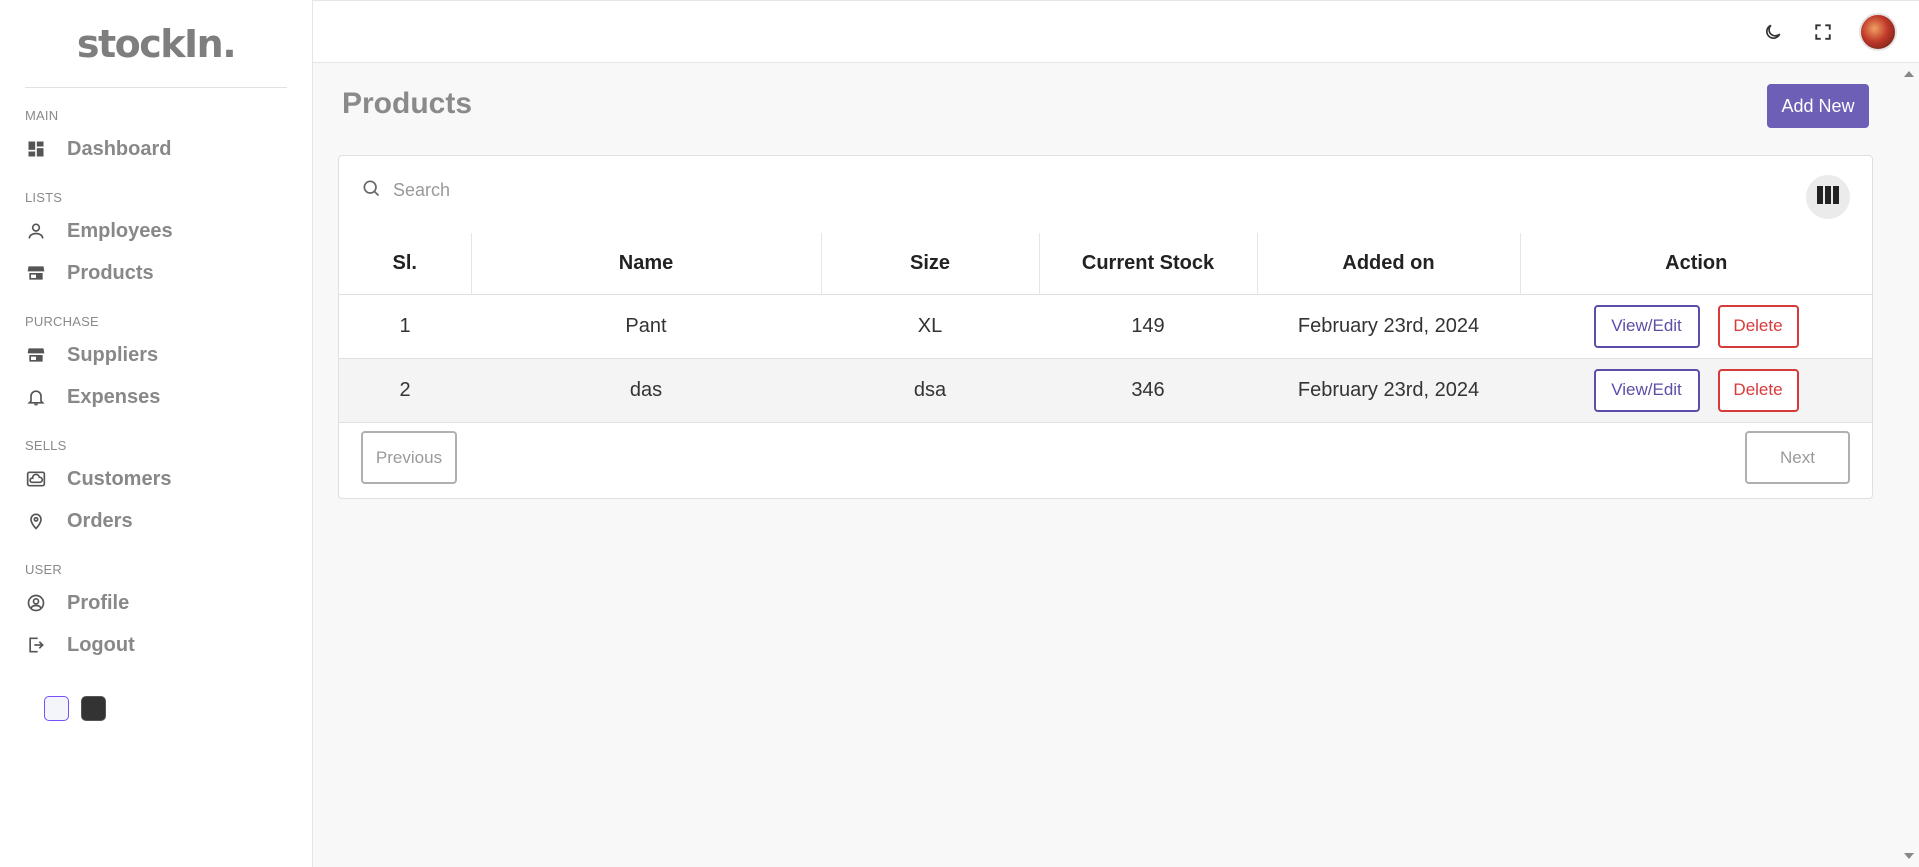  What do you see at coordinates (371, 190) in the screenshot?
I see `search-icon` at bounding box center [371, 190].